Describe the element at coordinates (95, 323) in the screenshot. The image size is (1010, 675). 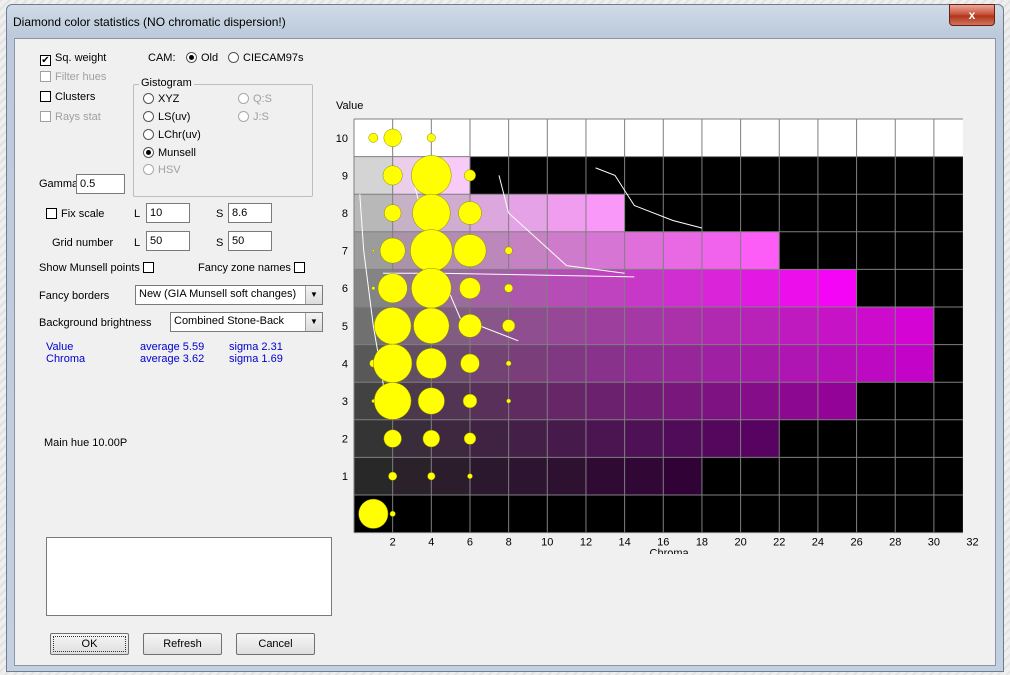
I see `background-brightness-label: Background brightness` at that location.